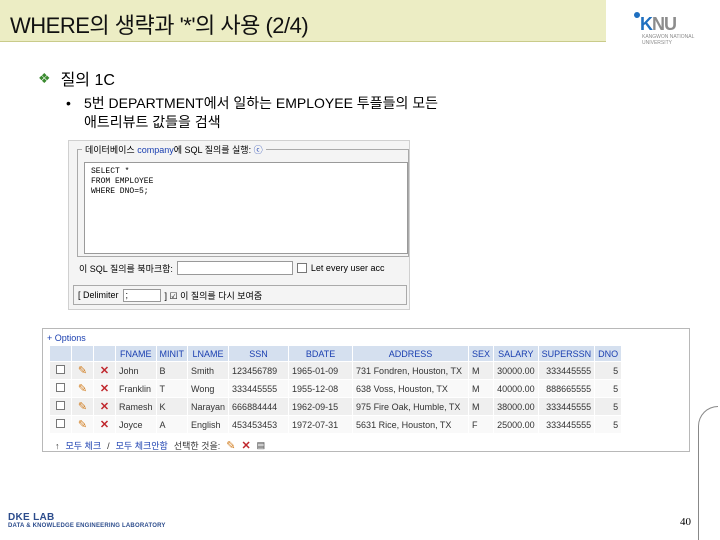  Describe the element at coordinates (321, 353) in the screenshot. I see `column-header: BDATE` at that location.